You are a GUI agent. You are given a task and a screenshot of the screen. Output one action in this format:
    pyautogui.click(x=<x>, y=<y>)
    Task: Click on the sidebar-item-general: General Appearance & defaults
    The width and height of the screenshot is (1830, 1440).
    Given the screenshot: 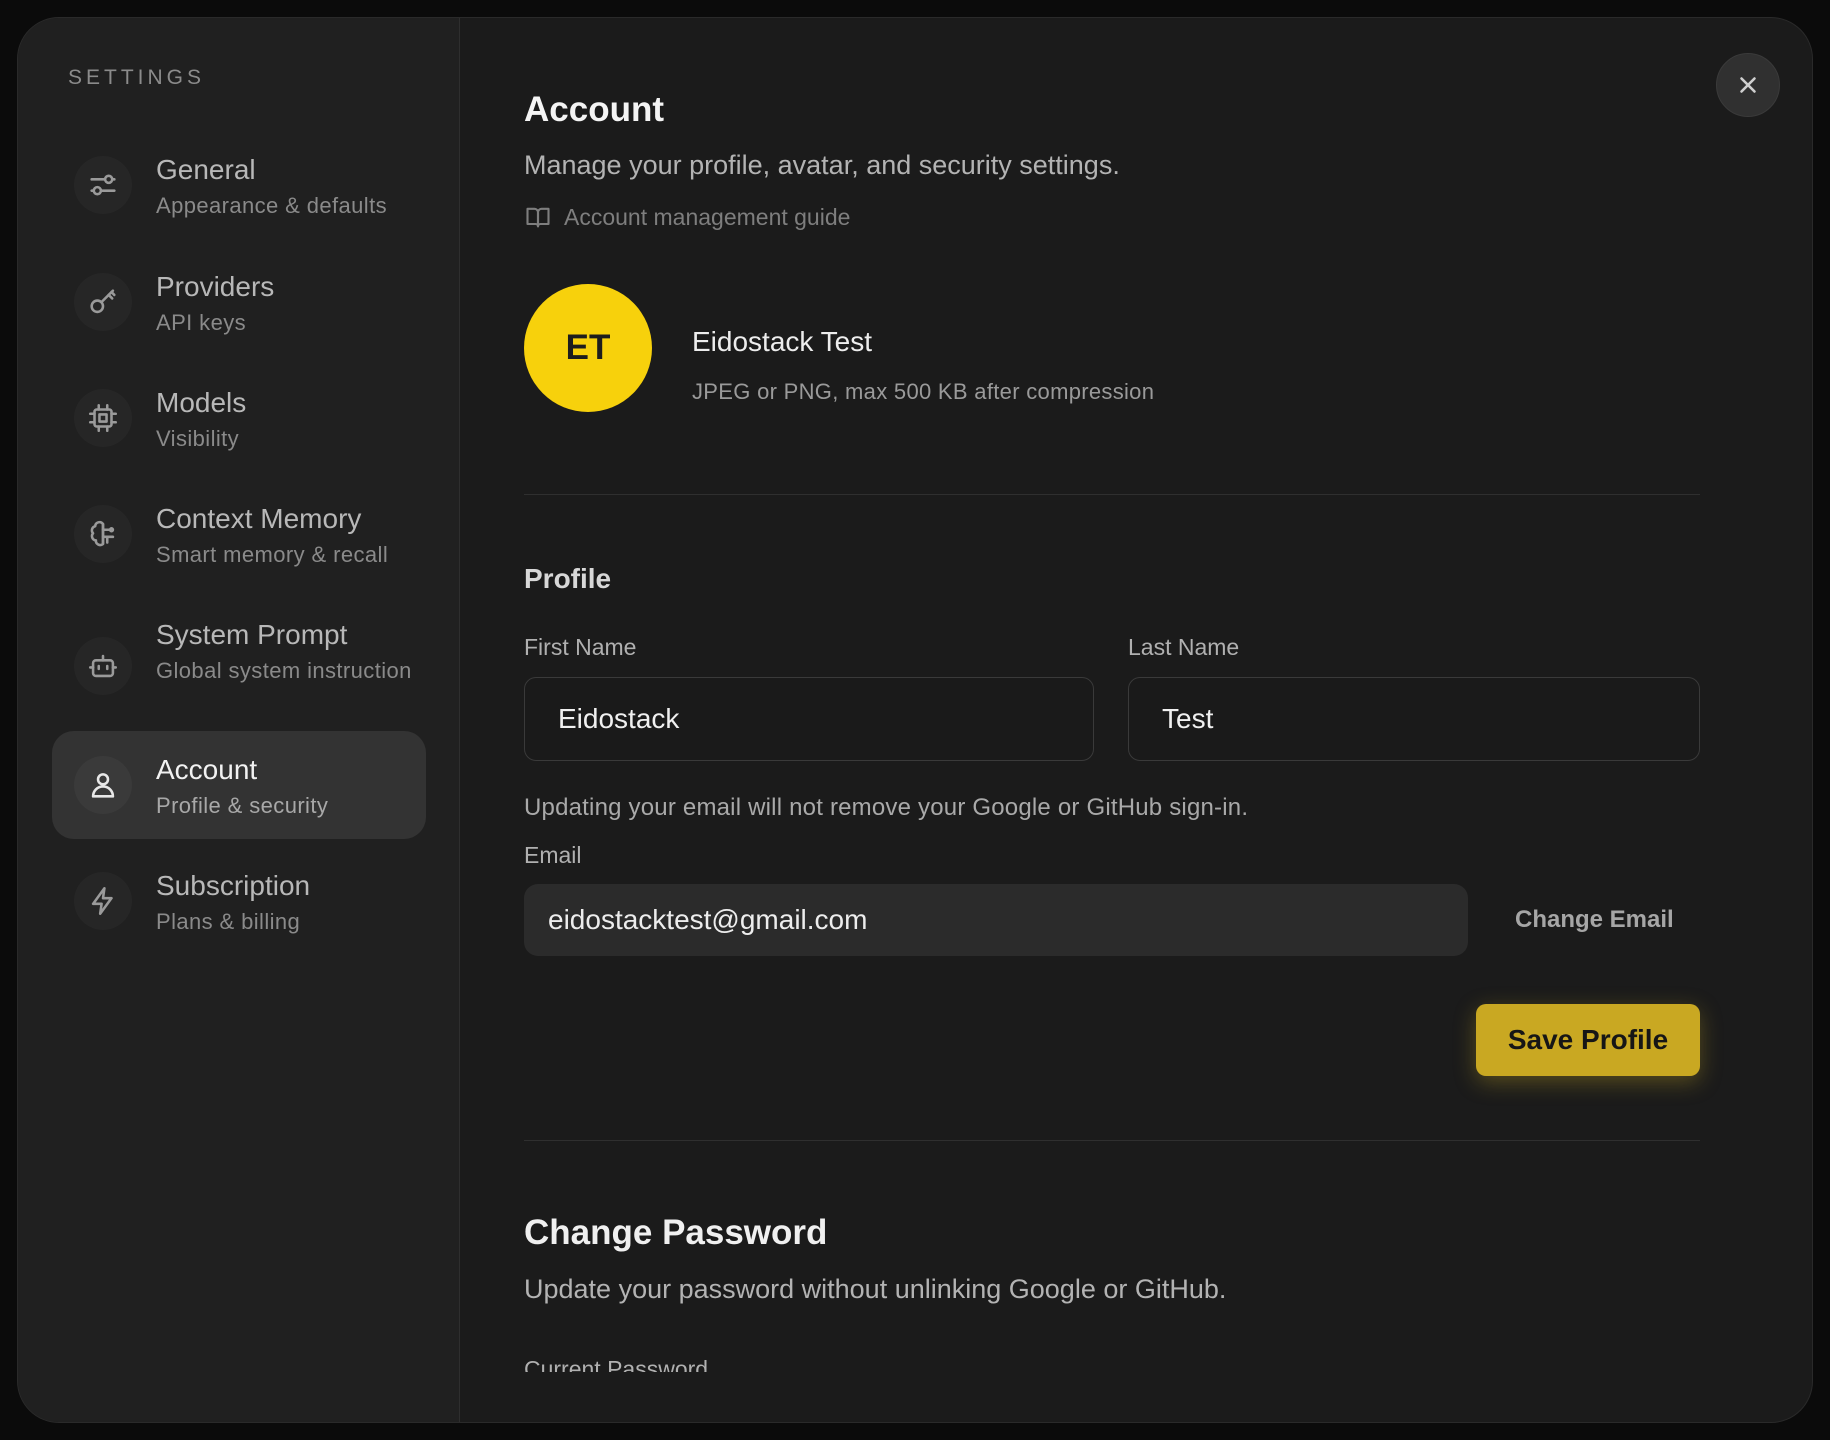 What is the action you would take?
    pyautogui.click(x=239, y=185)
    